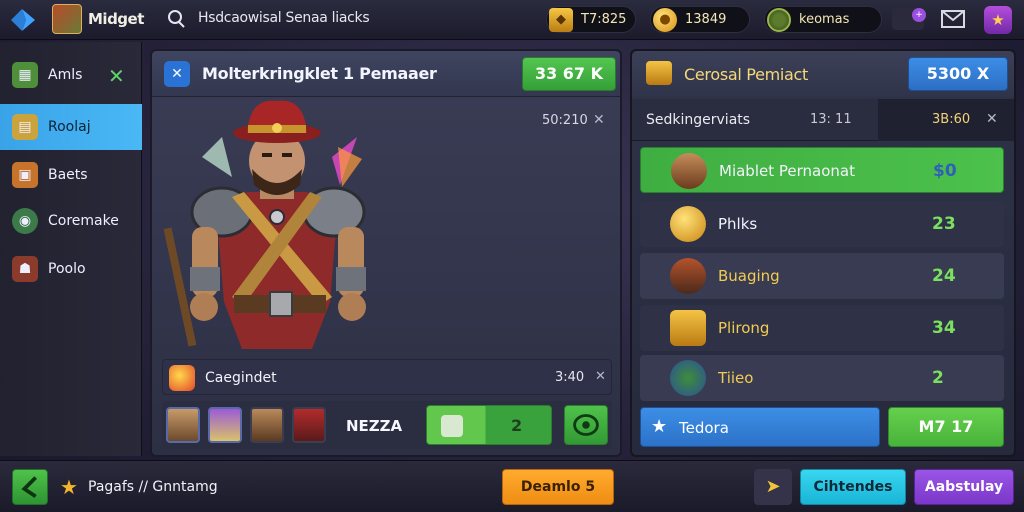 Image resolution: width=1024 pixels, height=512 pixels. I want to click on party-name: NEZZA, so click(374, 426).